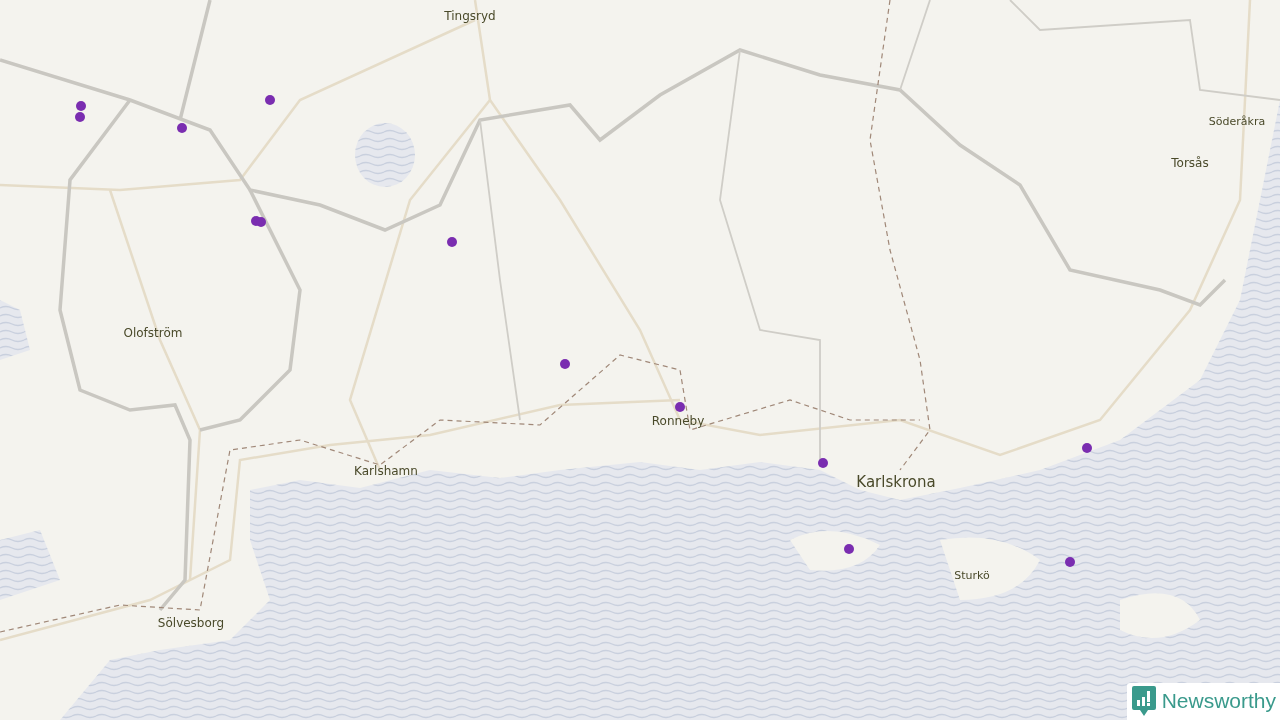 The width and height of the screenshot is (1280, 720). What do you see at coordinates (1218, 701) in the screenshot?
I see `logo-text: Newsworthy` at bounding box center [1218, 701].